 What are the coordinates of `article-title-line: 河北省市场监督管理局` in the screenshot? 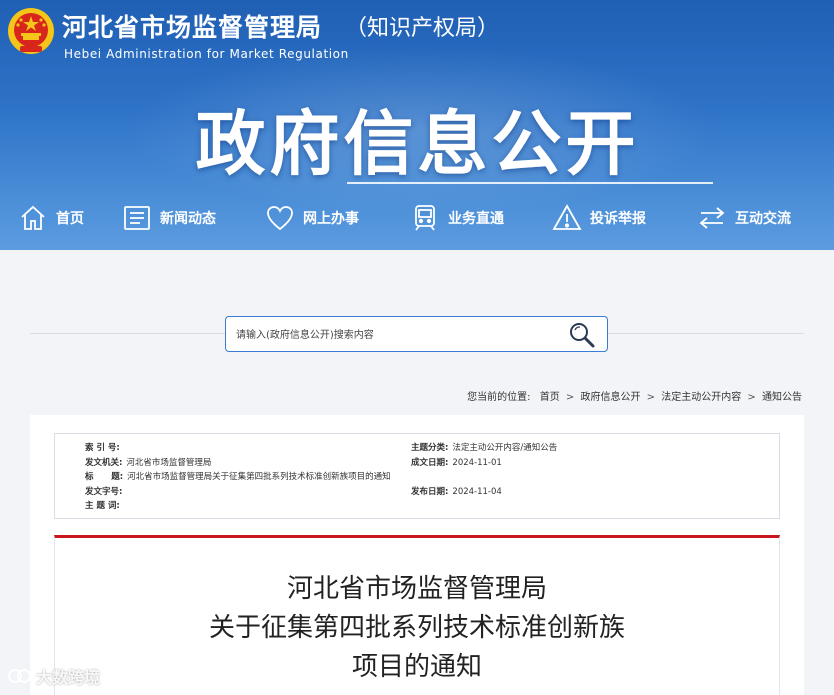 It's located at (416, 589).